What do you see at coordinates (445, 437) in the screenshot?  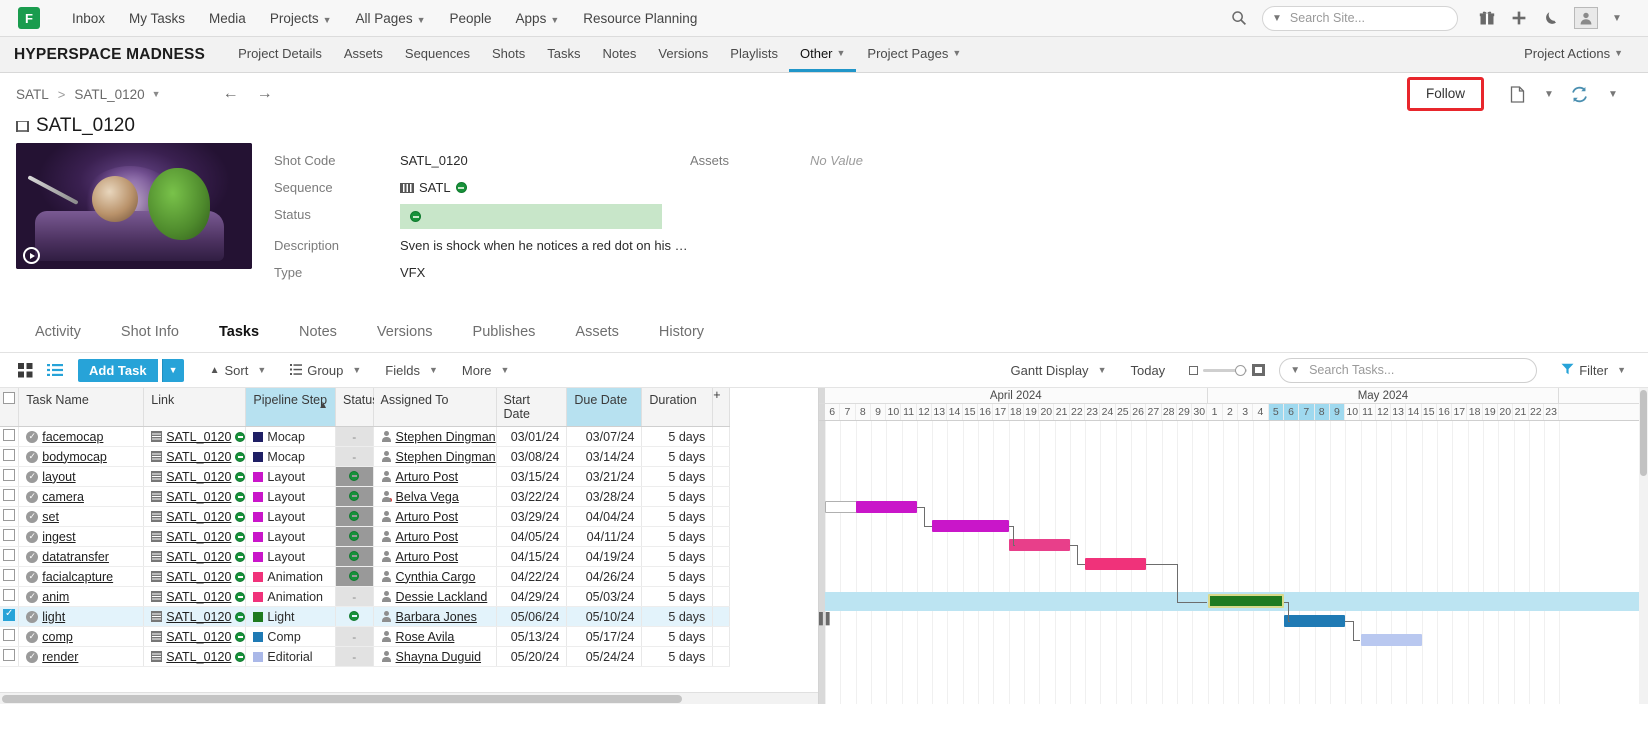 I see `assignee-link: Stephen Dingman` at bounding box center [445, 437].